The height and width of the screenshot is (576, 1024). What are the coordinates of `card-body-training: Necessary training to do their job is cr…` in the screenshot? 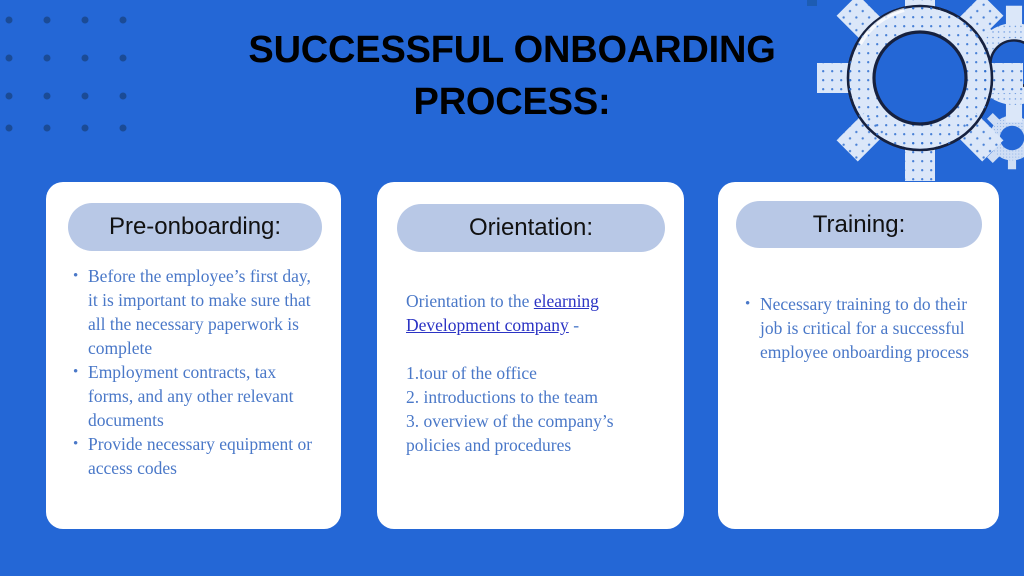 It's located at (861, 328).